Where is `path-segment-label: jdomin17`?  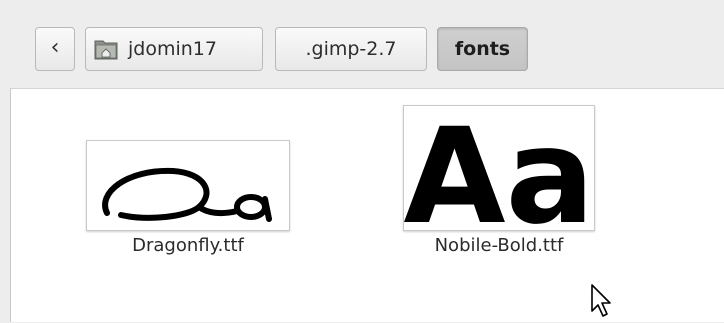 path-segment-label: jdomin17 is located at coordinates (172, 49).